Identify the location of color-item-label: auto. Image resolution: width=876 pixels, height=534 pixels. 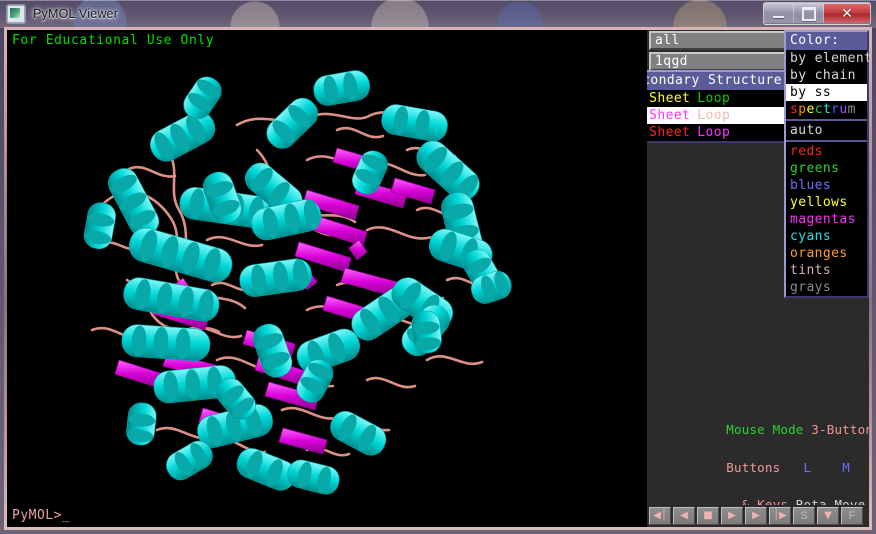
(806, 130).